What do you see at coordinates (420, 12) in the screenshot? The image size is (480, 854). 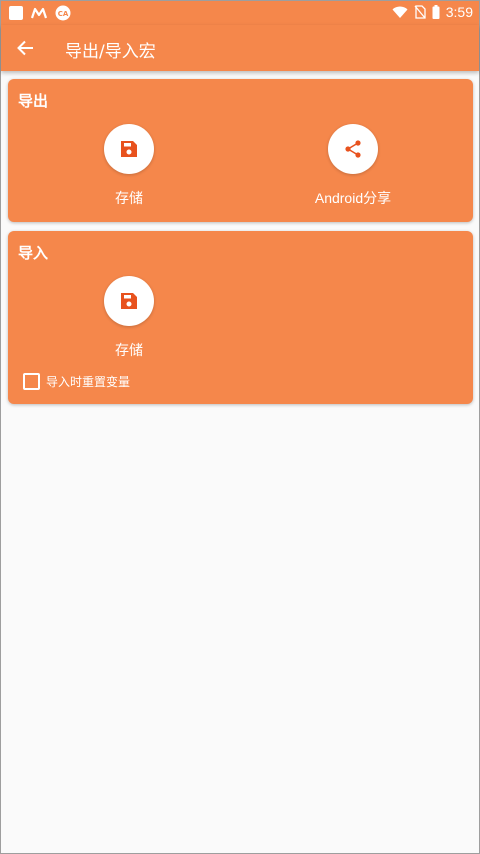 I see `no-sim-icon` at bounding box center [420, 12].